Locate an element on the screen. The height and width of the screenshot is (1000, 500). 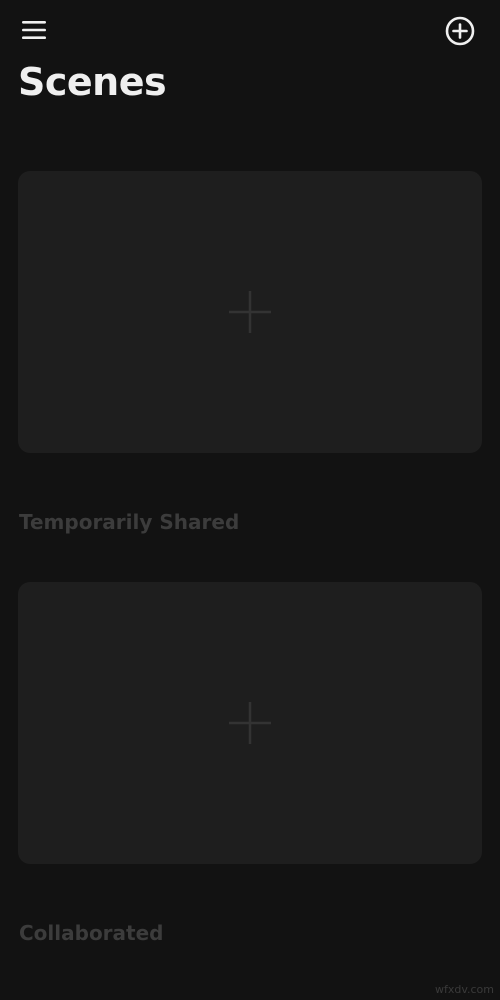
hamburger-menu-icon is located at coordinates (34, 30).